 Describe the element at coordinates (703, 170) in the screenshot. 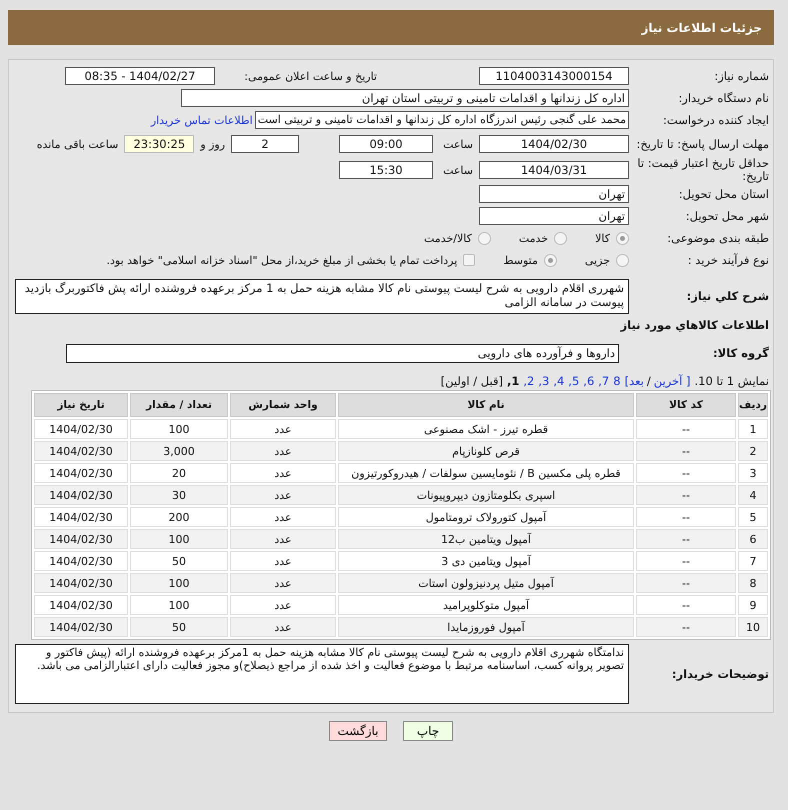

I see `field-label: حداقل تاریخ اعتبار قیمت: تا تاریخ:` at that location.